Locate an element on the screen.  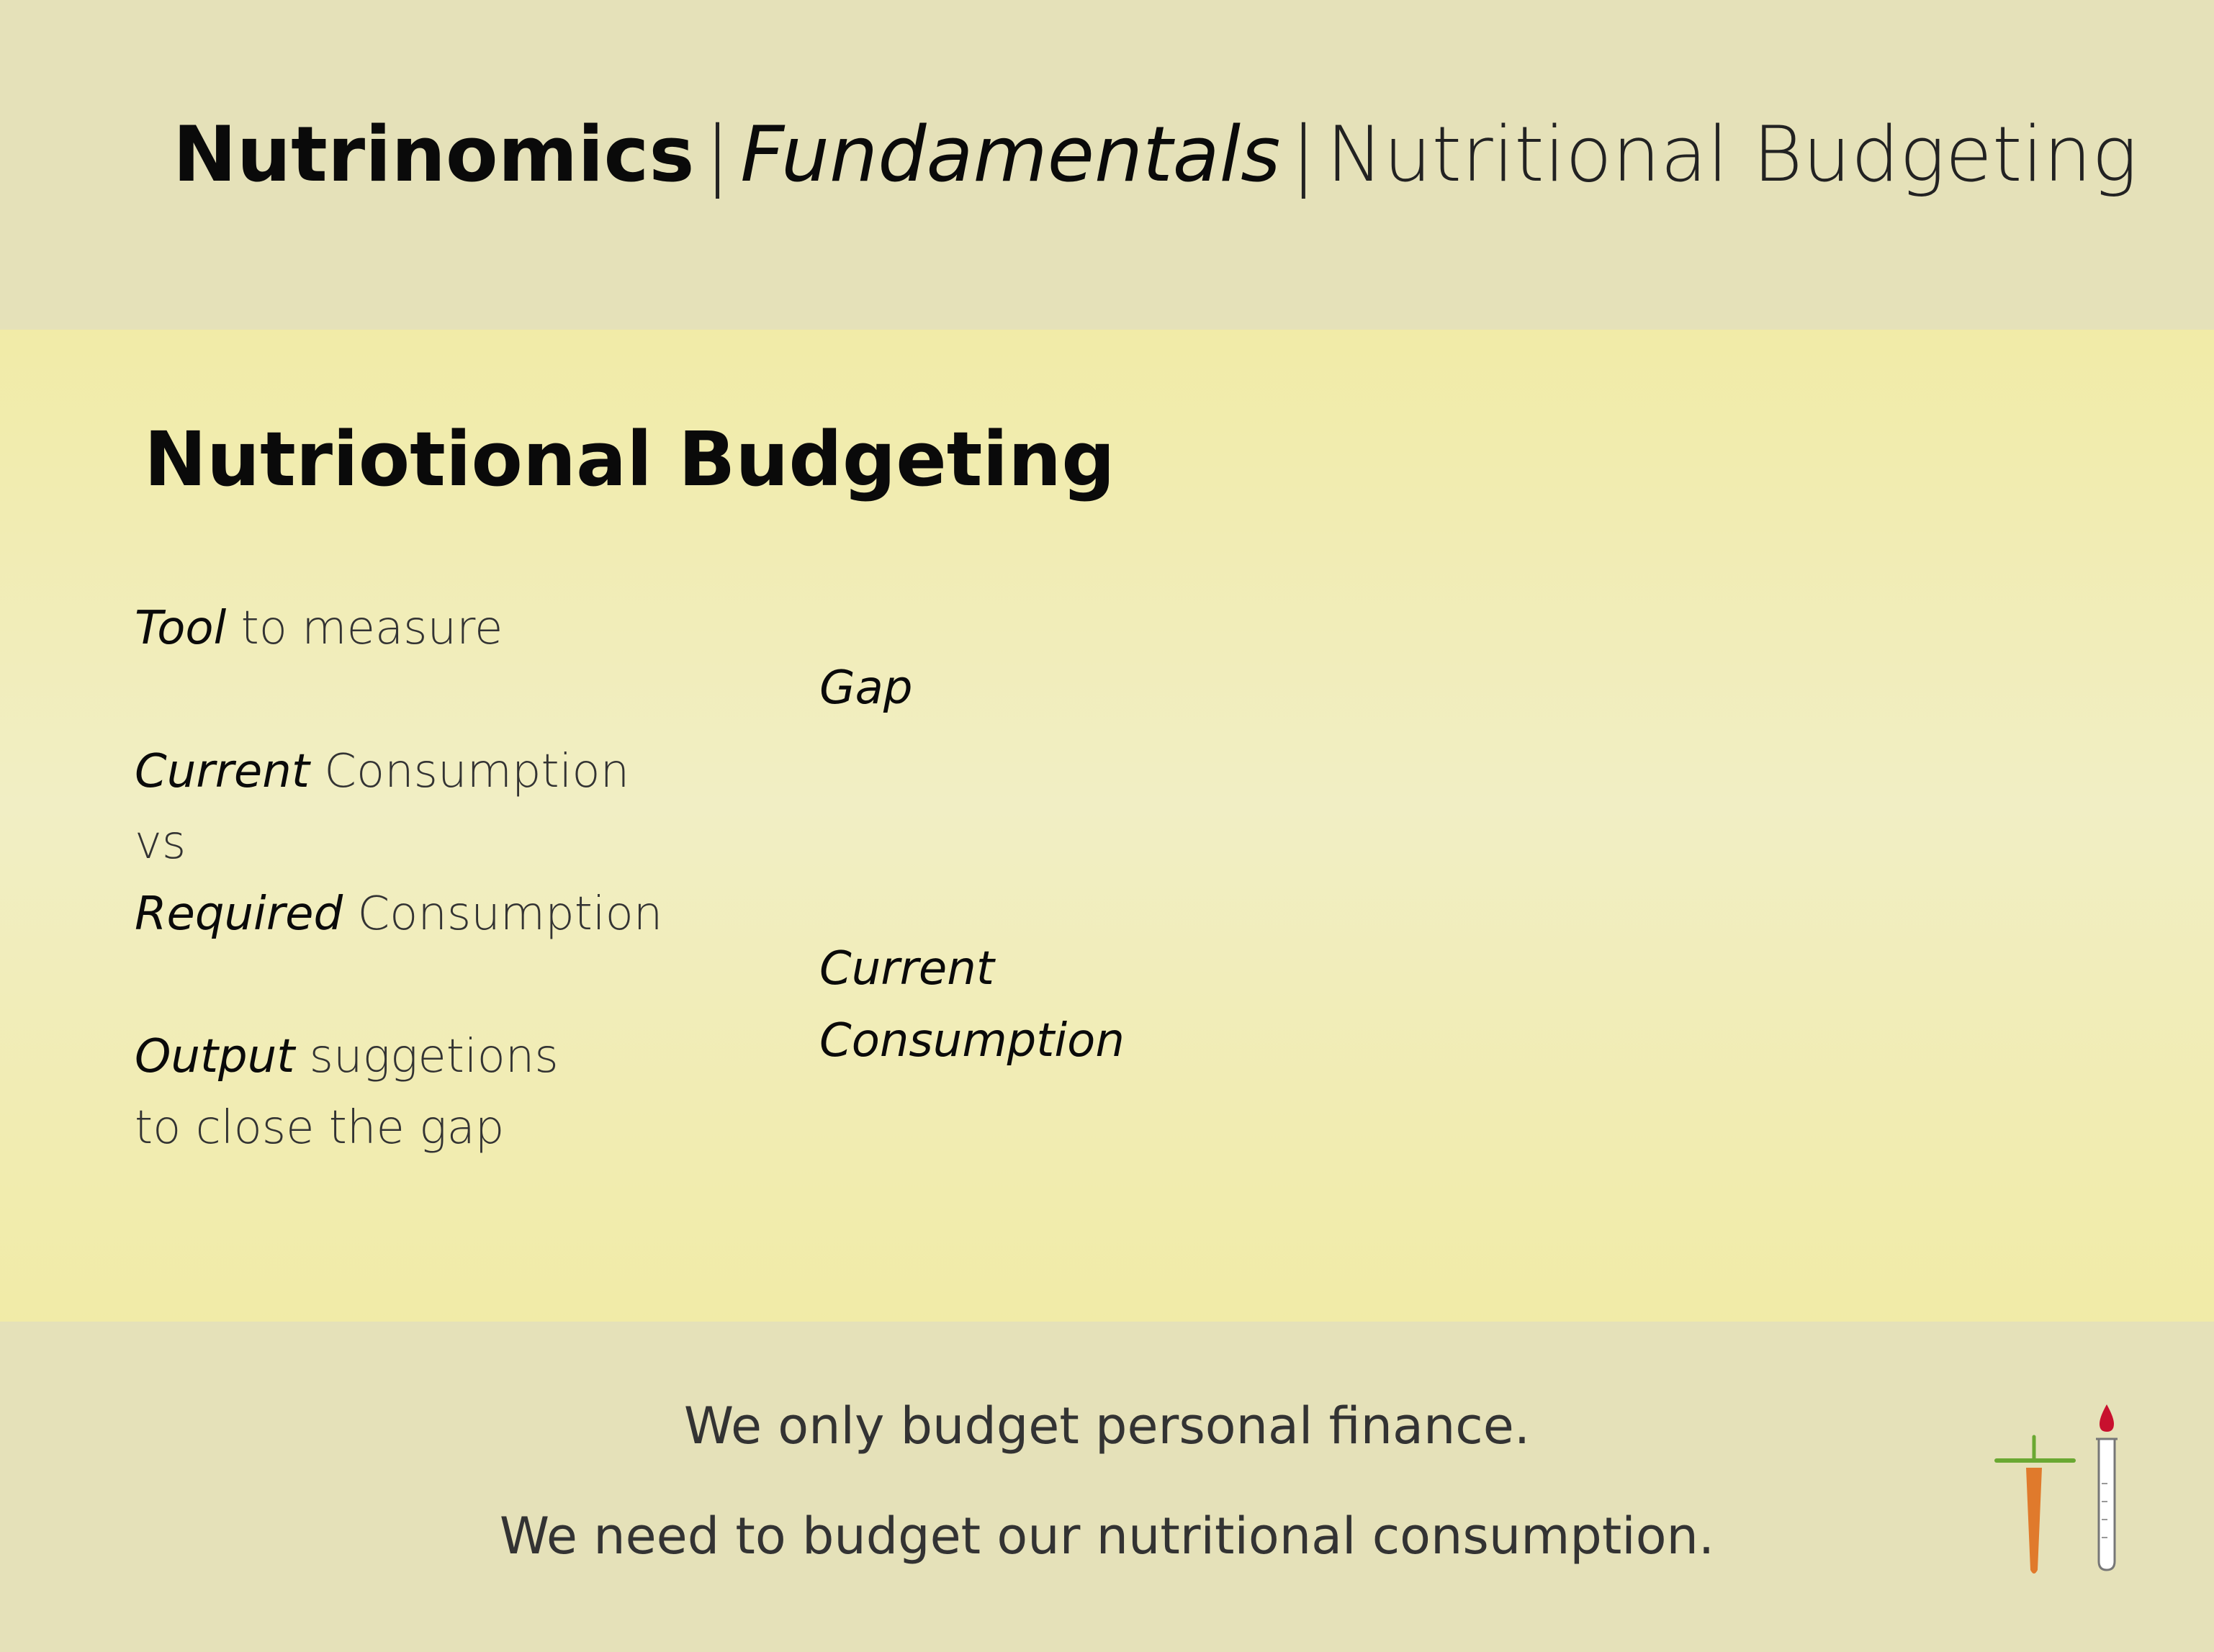
point-output: Output suggetions is located at coordinates (347, 1056).